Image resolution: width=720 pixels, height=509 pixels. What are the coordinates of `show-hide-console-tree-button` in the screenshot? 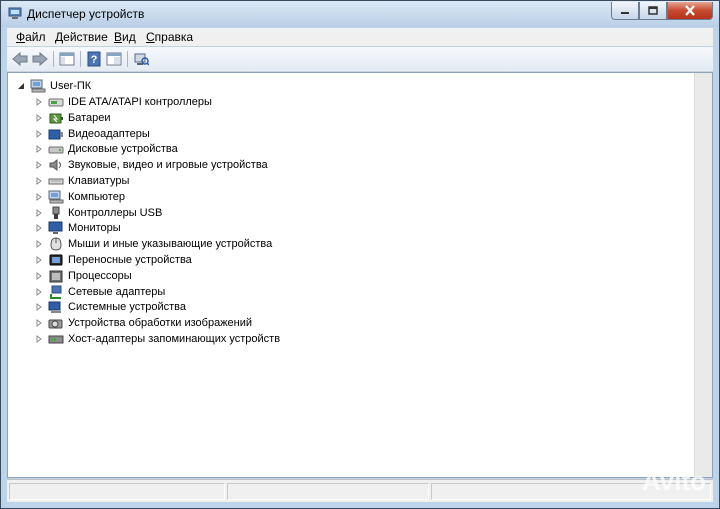 It's located at (67, 59).